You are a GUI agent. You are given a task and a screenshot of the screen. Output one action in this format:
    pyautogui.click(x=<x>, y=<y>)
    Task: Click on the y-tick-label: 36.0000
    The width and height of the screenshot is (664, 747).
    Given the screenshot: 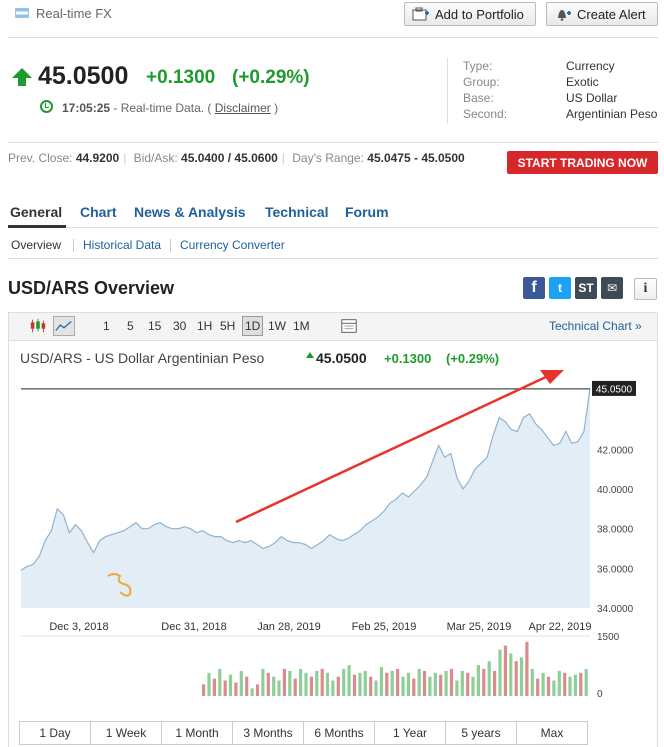 What is the action you would take?
    pyautogui.click(x=615, y=569)
    